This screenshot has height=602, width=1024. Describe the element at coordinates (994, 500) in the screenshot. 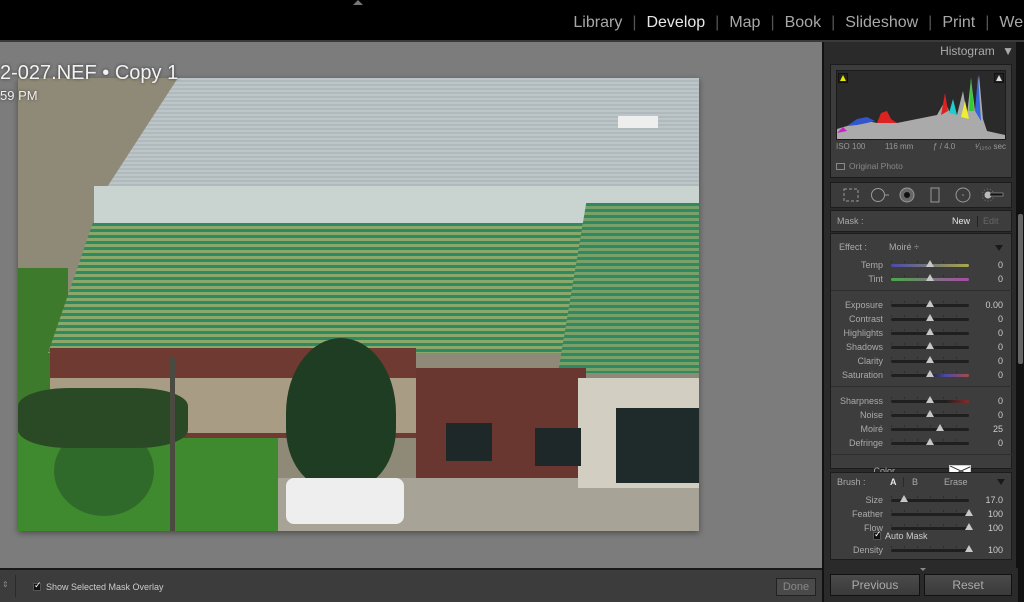

I see `slider-value: 17.0` at that location.